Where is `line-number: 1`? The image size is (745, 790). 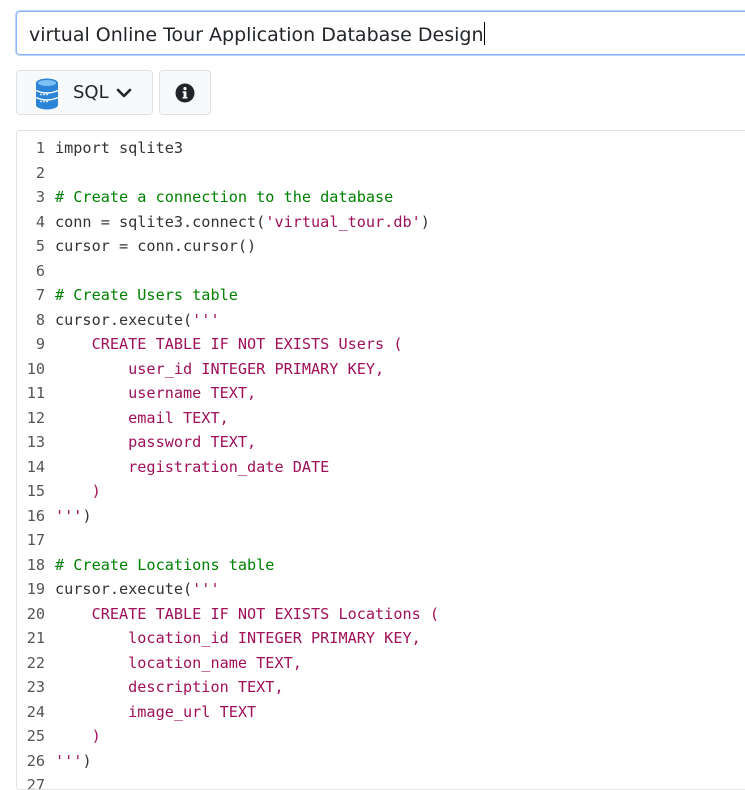 line-number: 1 is located at coordinates (40, 148).